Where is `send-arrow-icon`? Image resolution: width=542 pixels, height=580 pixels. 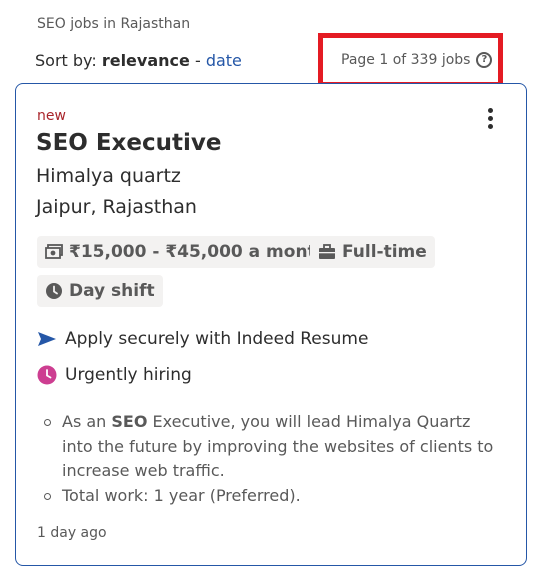 send-arrow-icon is located at coordinates (47, 339).